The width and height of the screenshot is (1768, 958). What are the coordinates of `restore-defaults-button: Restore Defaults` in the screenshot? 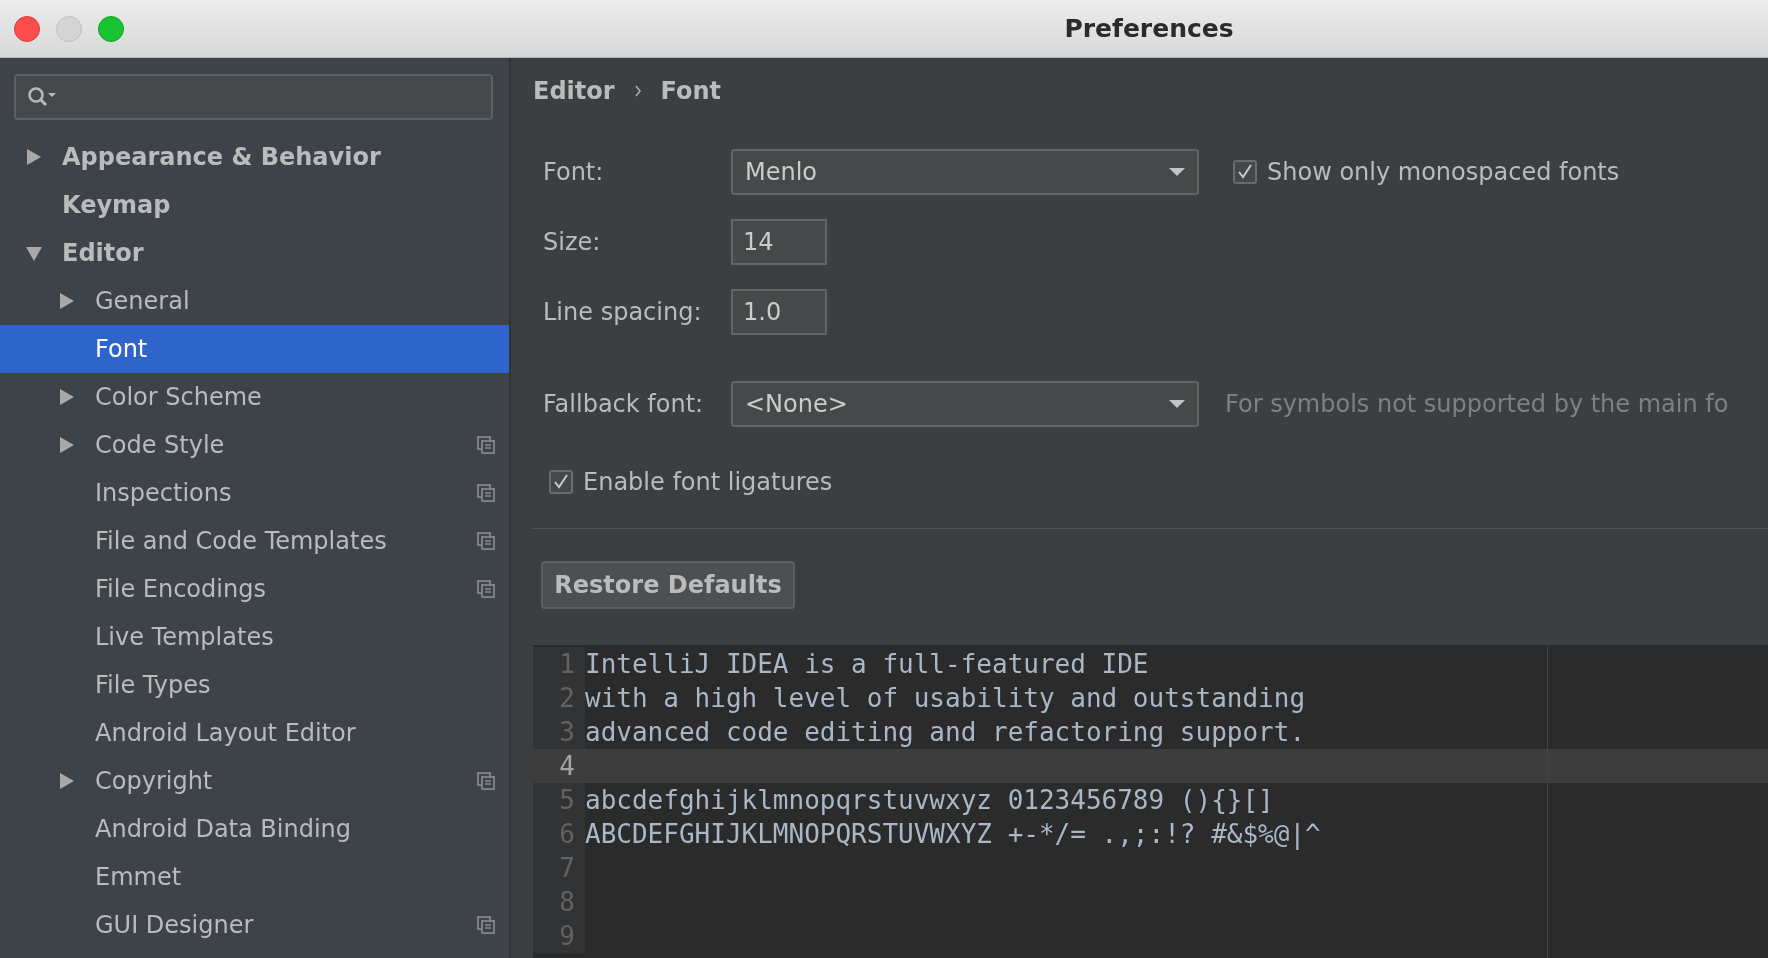 It's located at (668, 585).